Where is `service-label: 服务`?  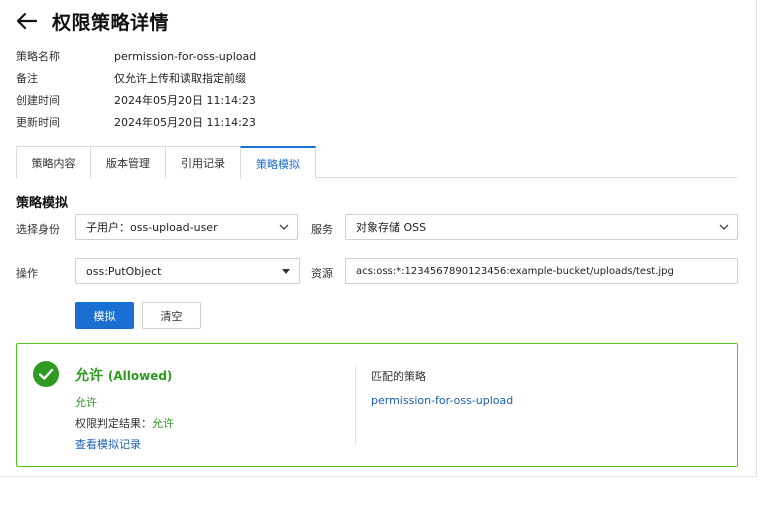
service-label: 服务 is located at coordinates (322, 229).